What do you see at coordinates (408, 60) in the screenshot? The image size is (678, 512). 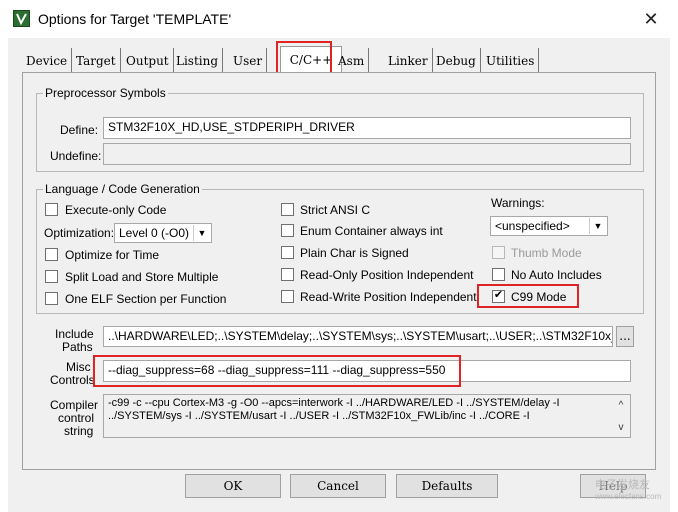 I see `tab-linker: Linker` at bounding box center [408, 60].